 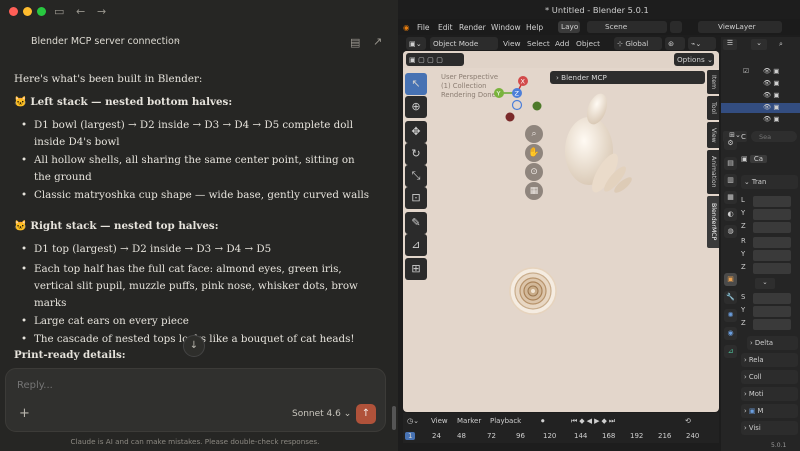 What do you see at coordinates (416, 132) in the screenshot?
I see `move-tool: ✥` at bounding box center [416, 132].